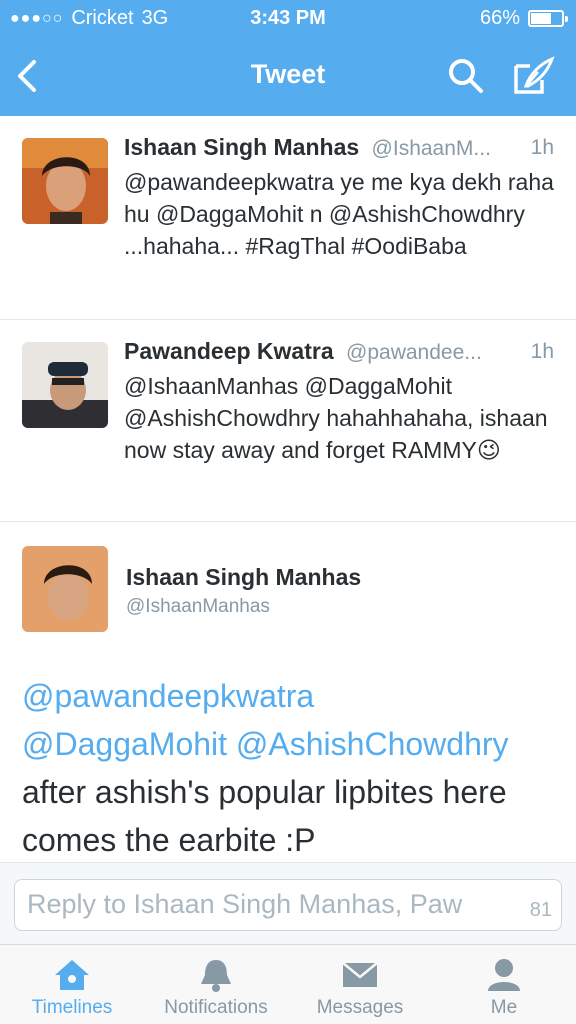 The height and width of the screenshot is (1024, 576). Describe the element at coordinates (534, 76) in the screenshot. I see `compose-icon` at that location.